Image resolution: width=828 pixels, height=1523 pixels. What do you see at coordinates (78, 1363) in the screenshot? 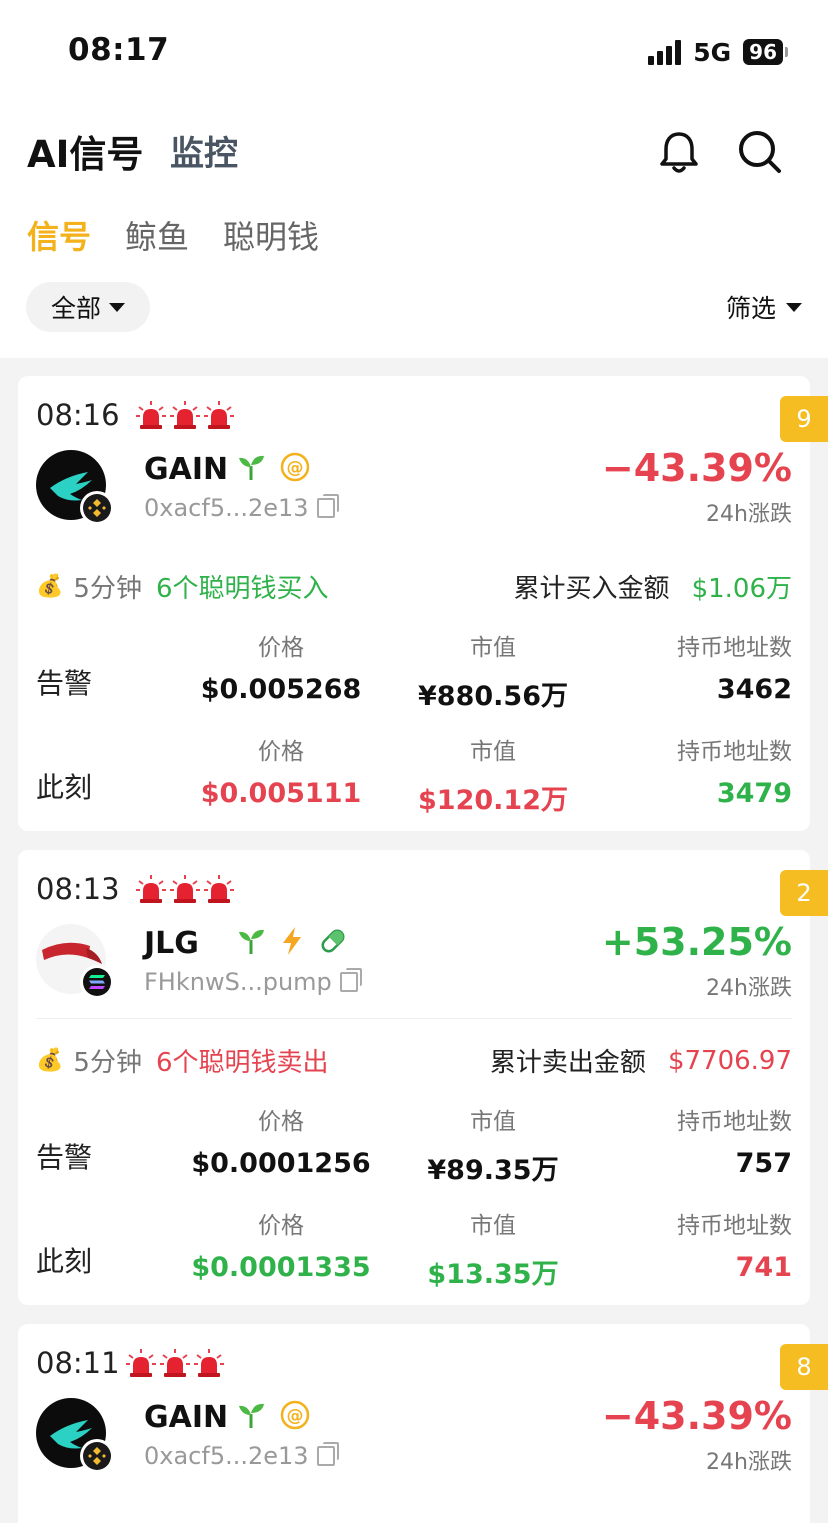
I see `signal-time: 08:11` at bounding box center [78, 1363].